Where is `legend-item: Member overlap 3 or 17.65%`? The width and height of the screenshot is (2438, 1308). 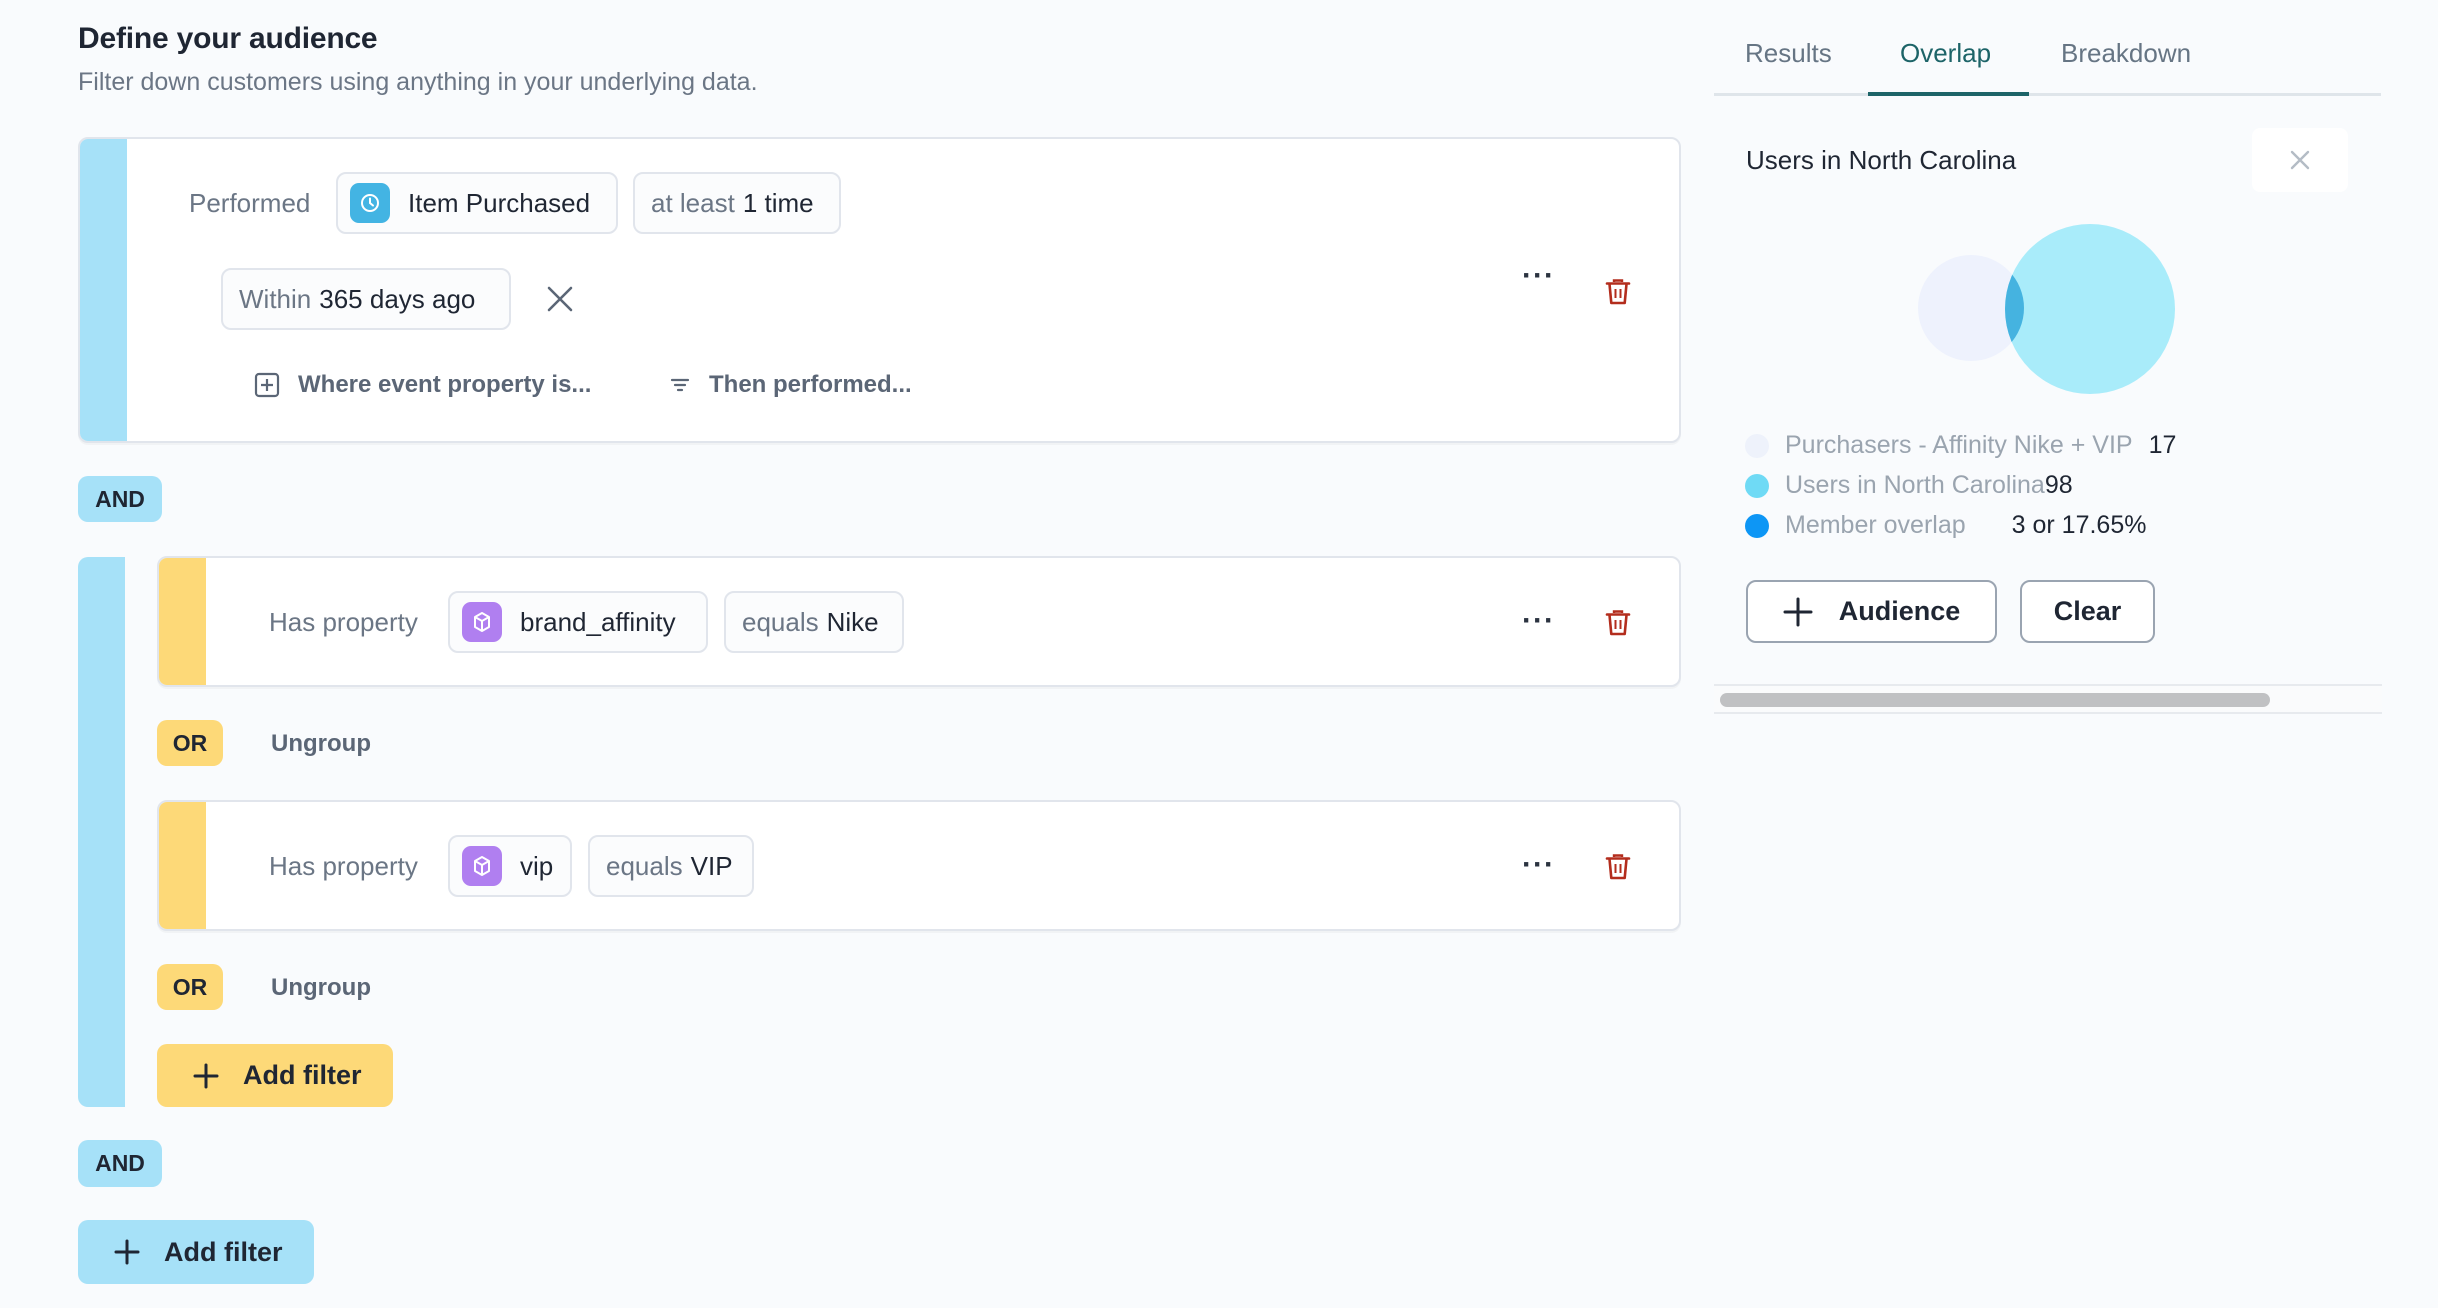 legend-item: Member overlap 3 or 17.65% is located at coordinates (1945, 525).